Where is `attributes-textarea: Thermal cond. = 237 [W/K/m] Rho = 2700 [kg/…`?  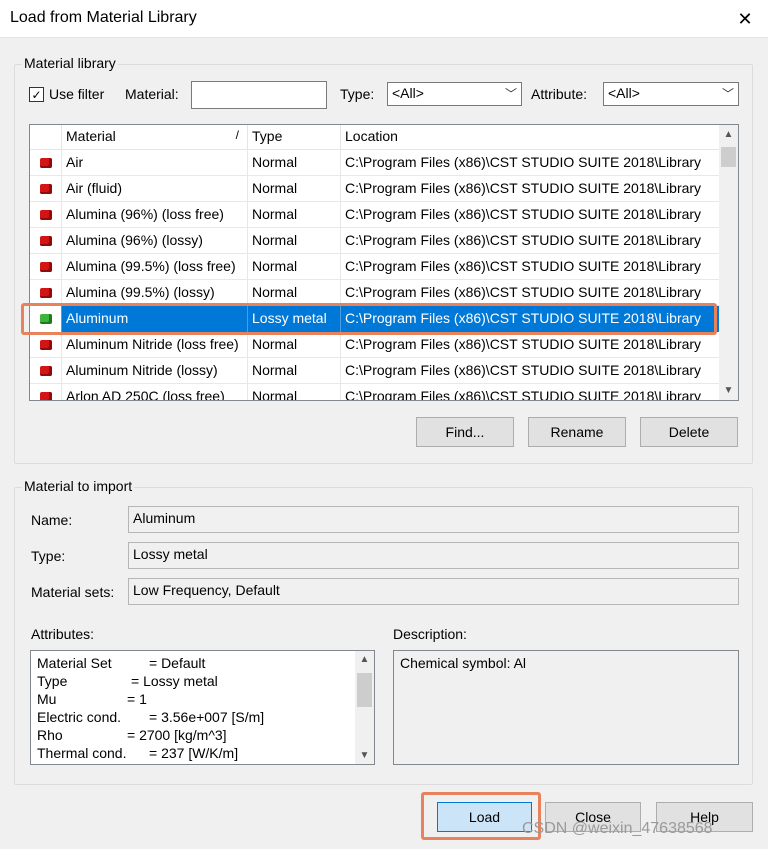
attributes-textarea: Thermal cond. = 237 [W/K/m] Rho = 2700 [kg/… is located at coordinates (202, 707).